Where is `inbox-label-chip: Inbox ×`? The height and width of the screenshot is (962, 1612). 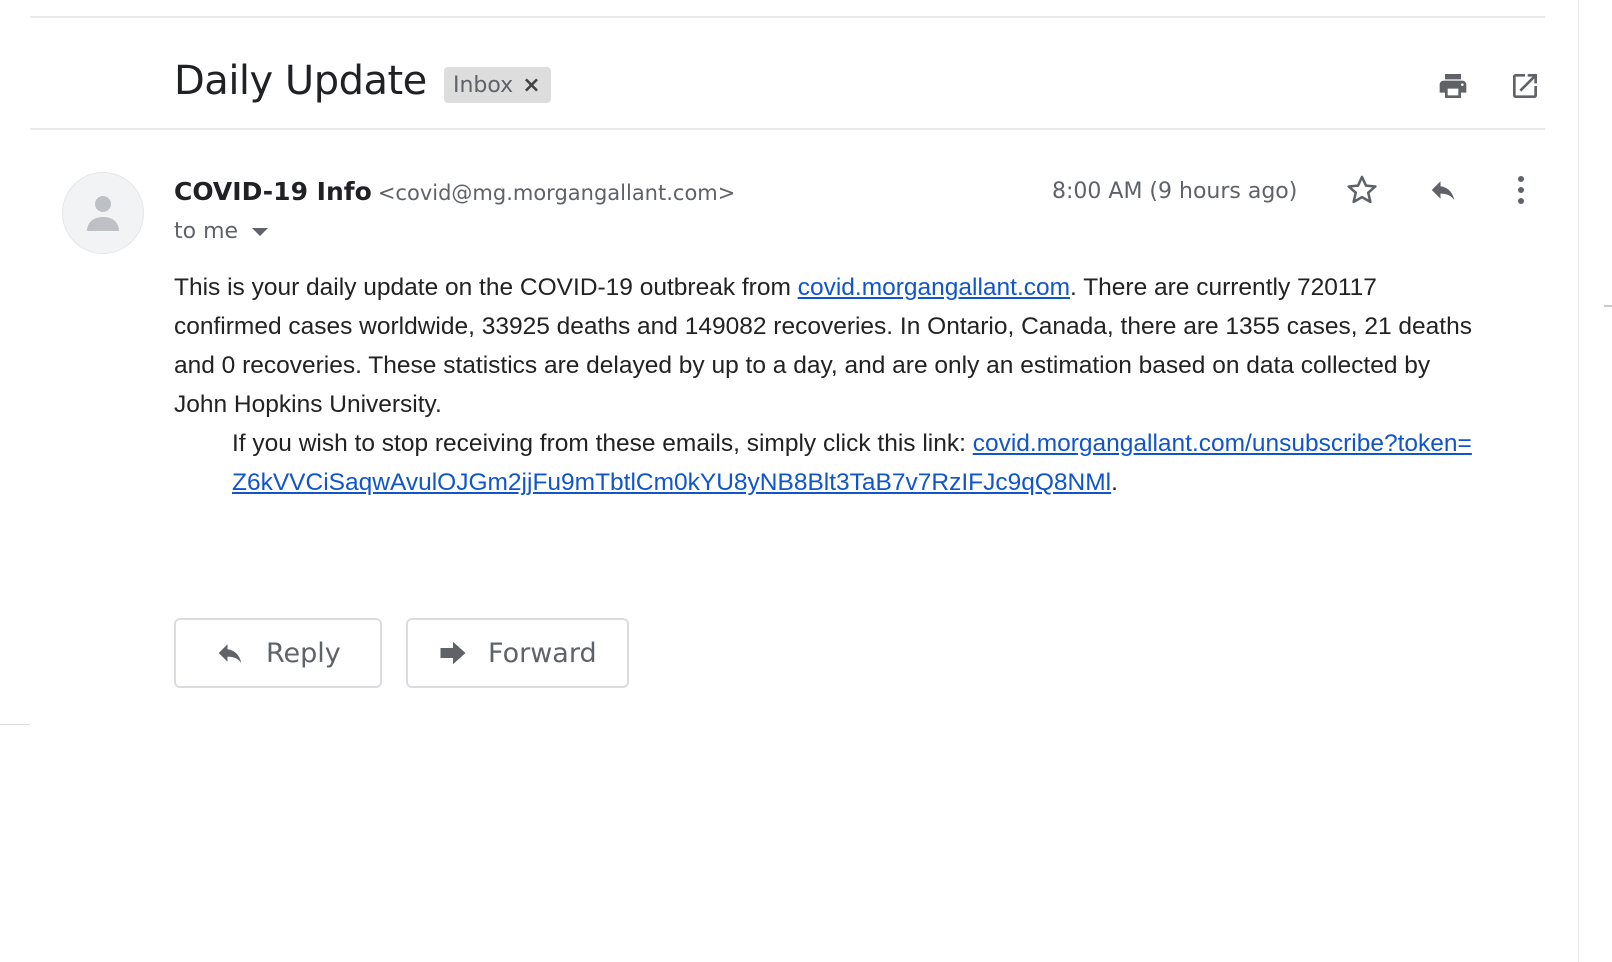 inbox-label-chip: Inbox × is located at coordinates (497, 85).